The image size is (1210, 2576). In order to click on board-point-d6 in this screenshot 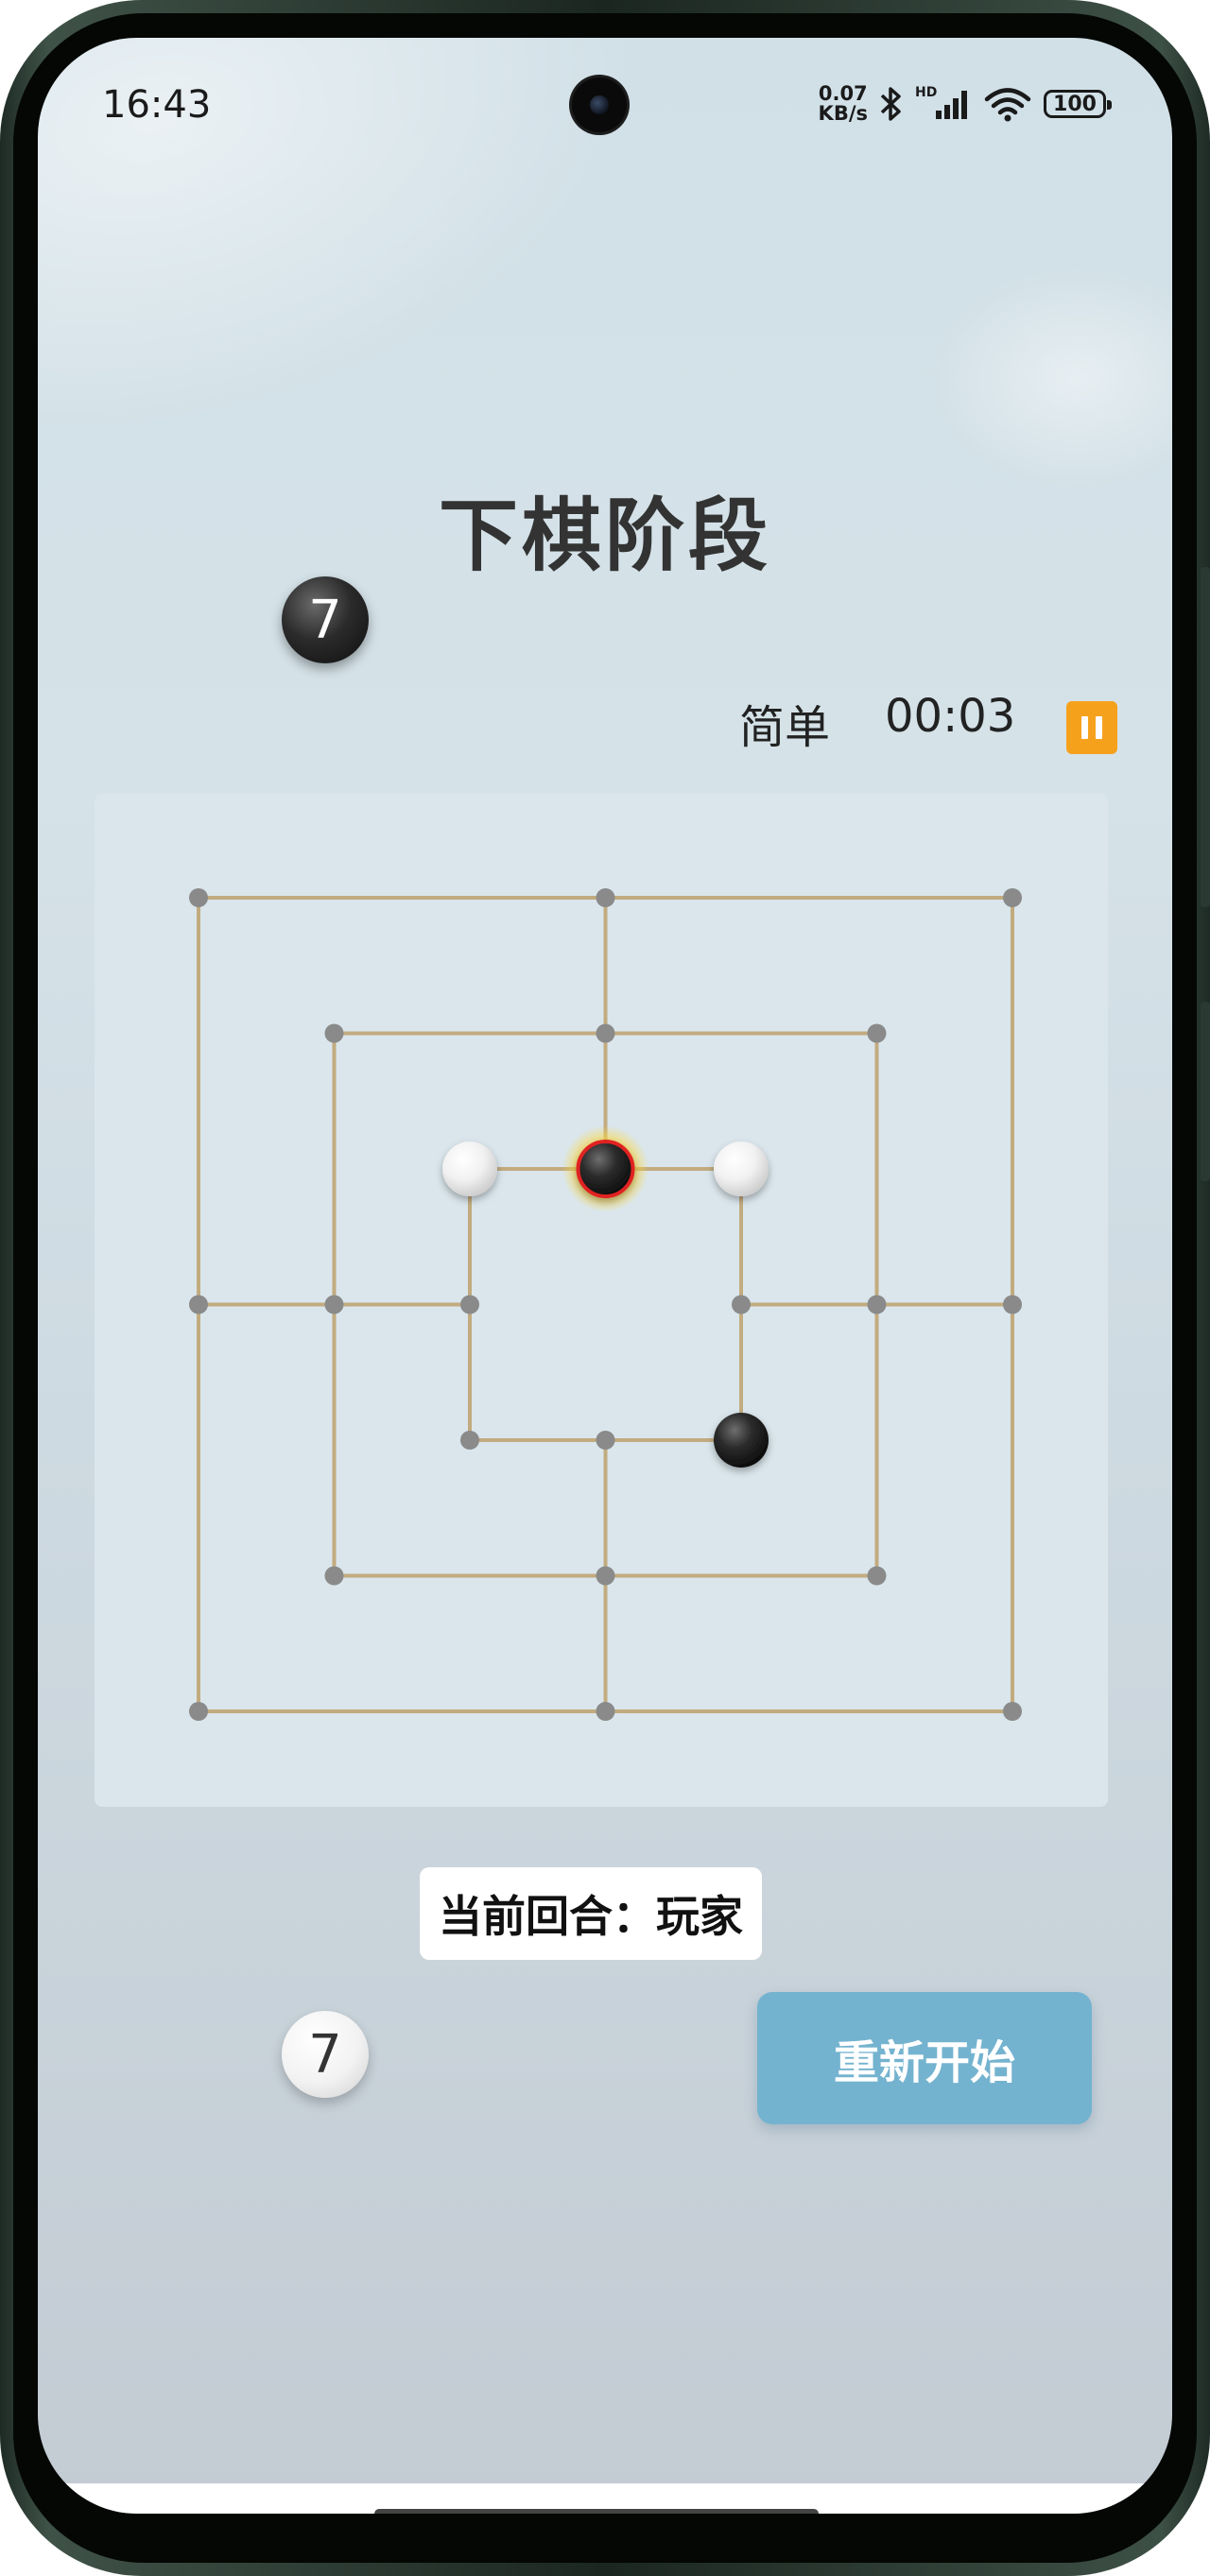, I will do `click(605, 1033)`.